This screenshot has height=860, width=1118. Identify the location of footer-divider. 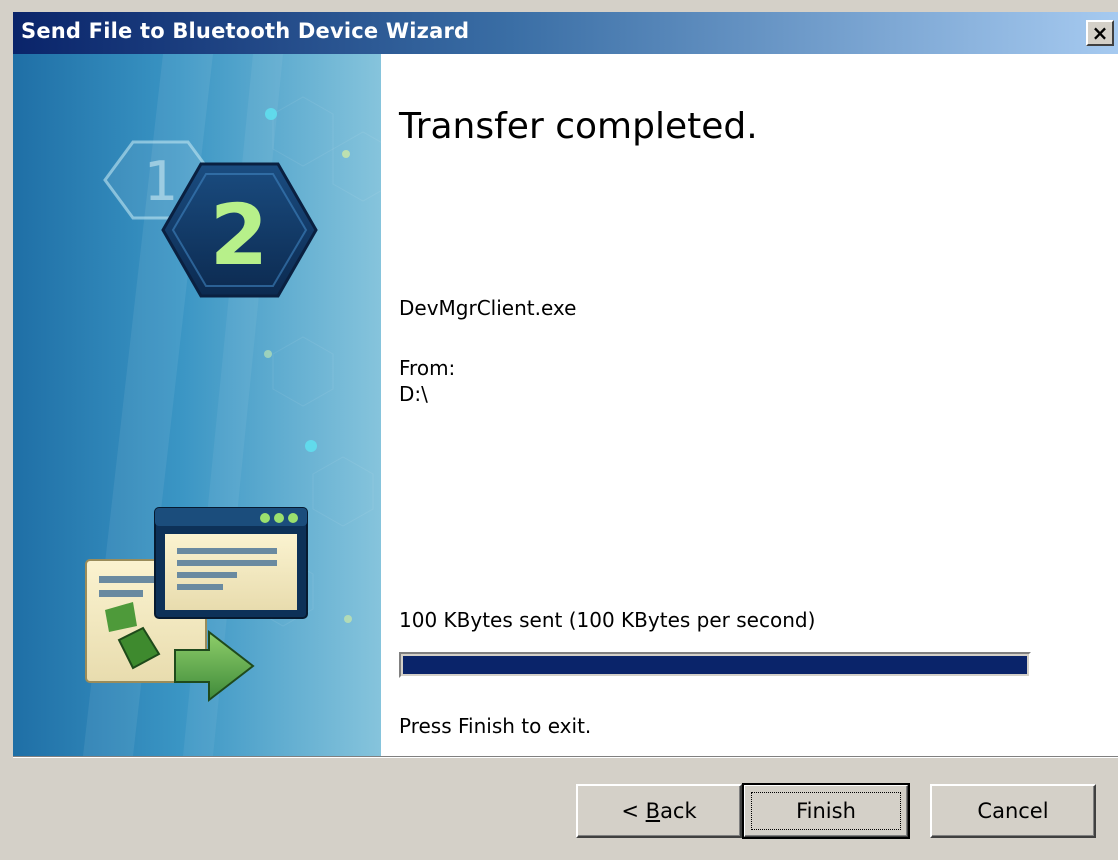
(565, 757).